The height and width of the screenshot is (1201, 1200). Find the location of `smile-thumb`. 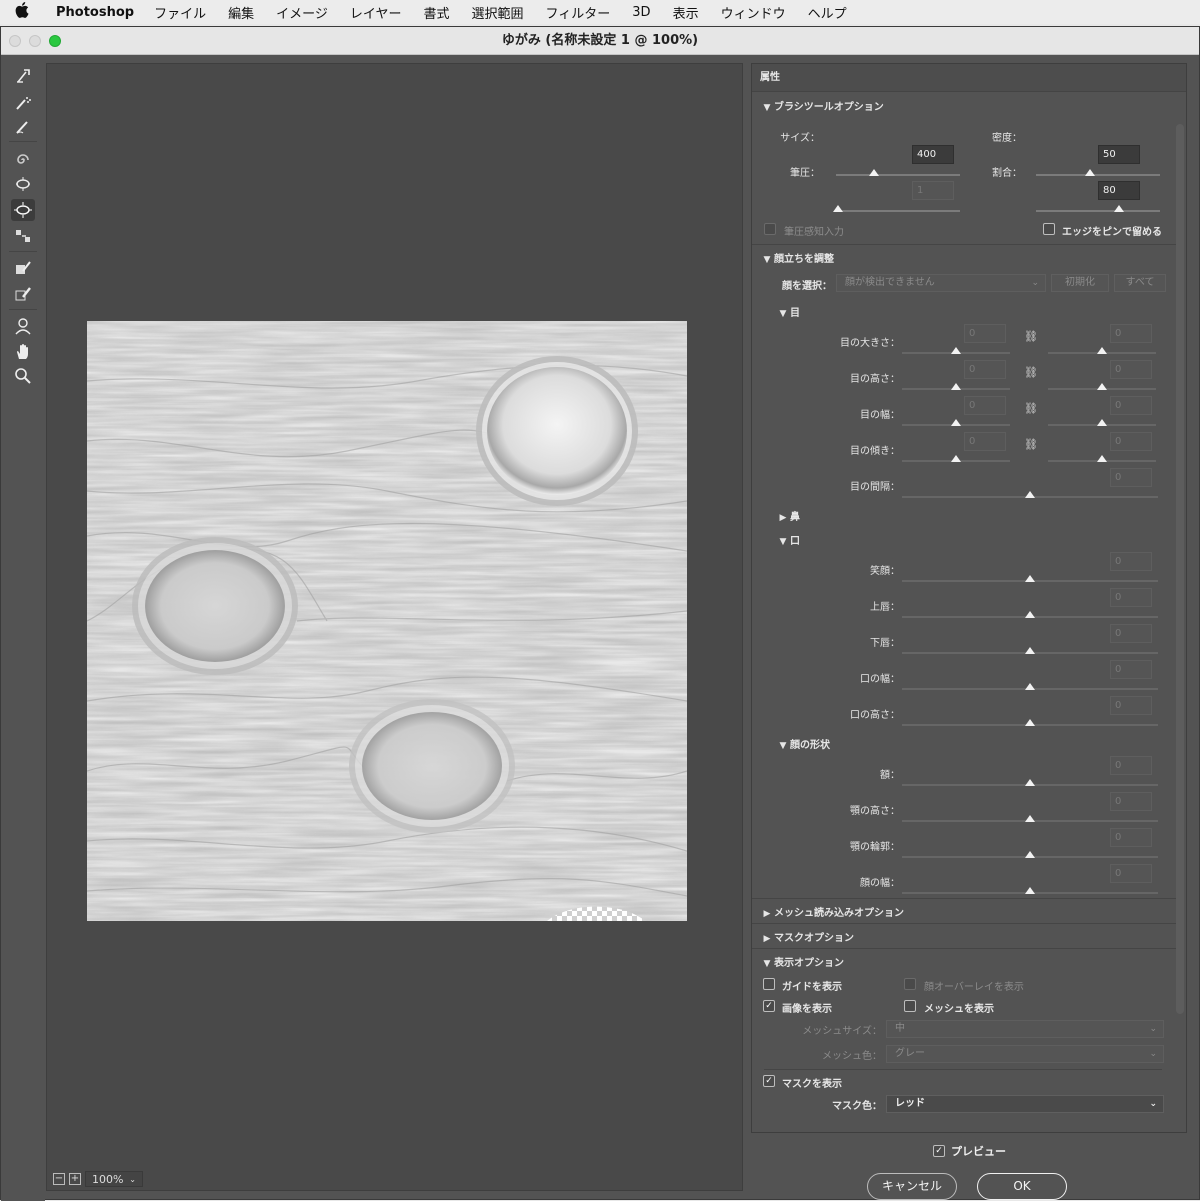

smile-thumb is located at coordinates (1030, 578).